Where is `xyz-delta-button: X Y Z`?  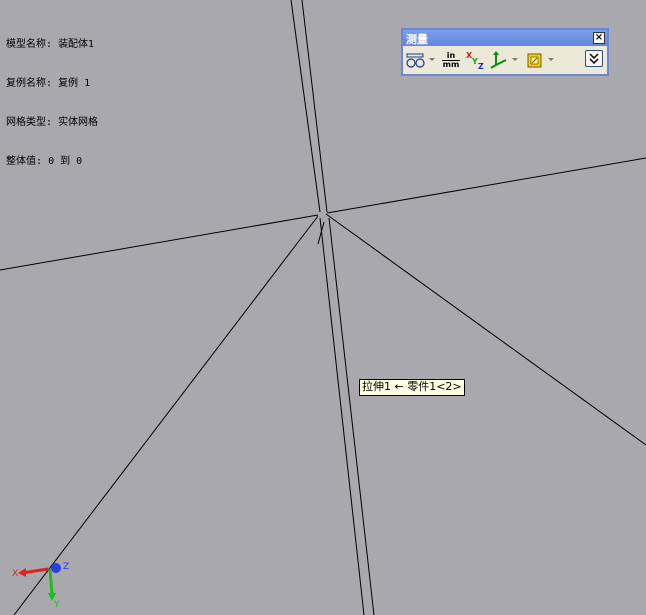
xyz-delta-button: X Y Z is located at coordinates (475, 60).